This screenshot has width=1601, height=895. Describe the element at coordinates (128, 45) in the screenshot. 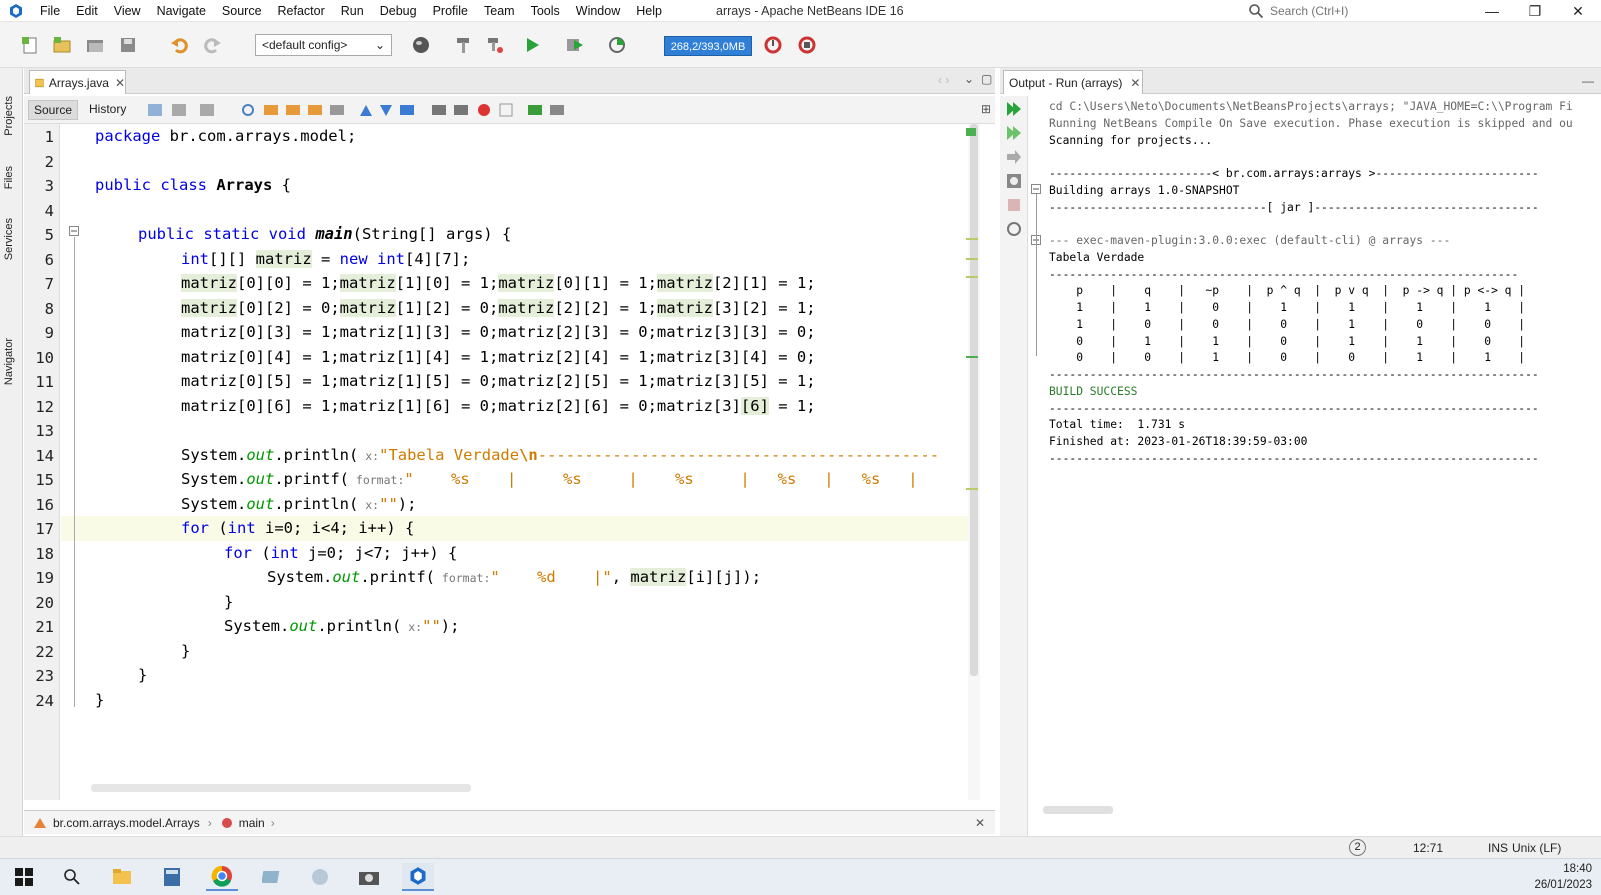

I see `save-all-button` at that location.